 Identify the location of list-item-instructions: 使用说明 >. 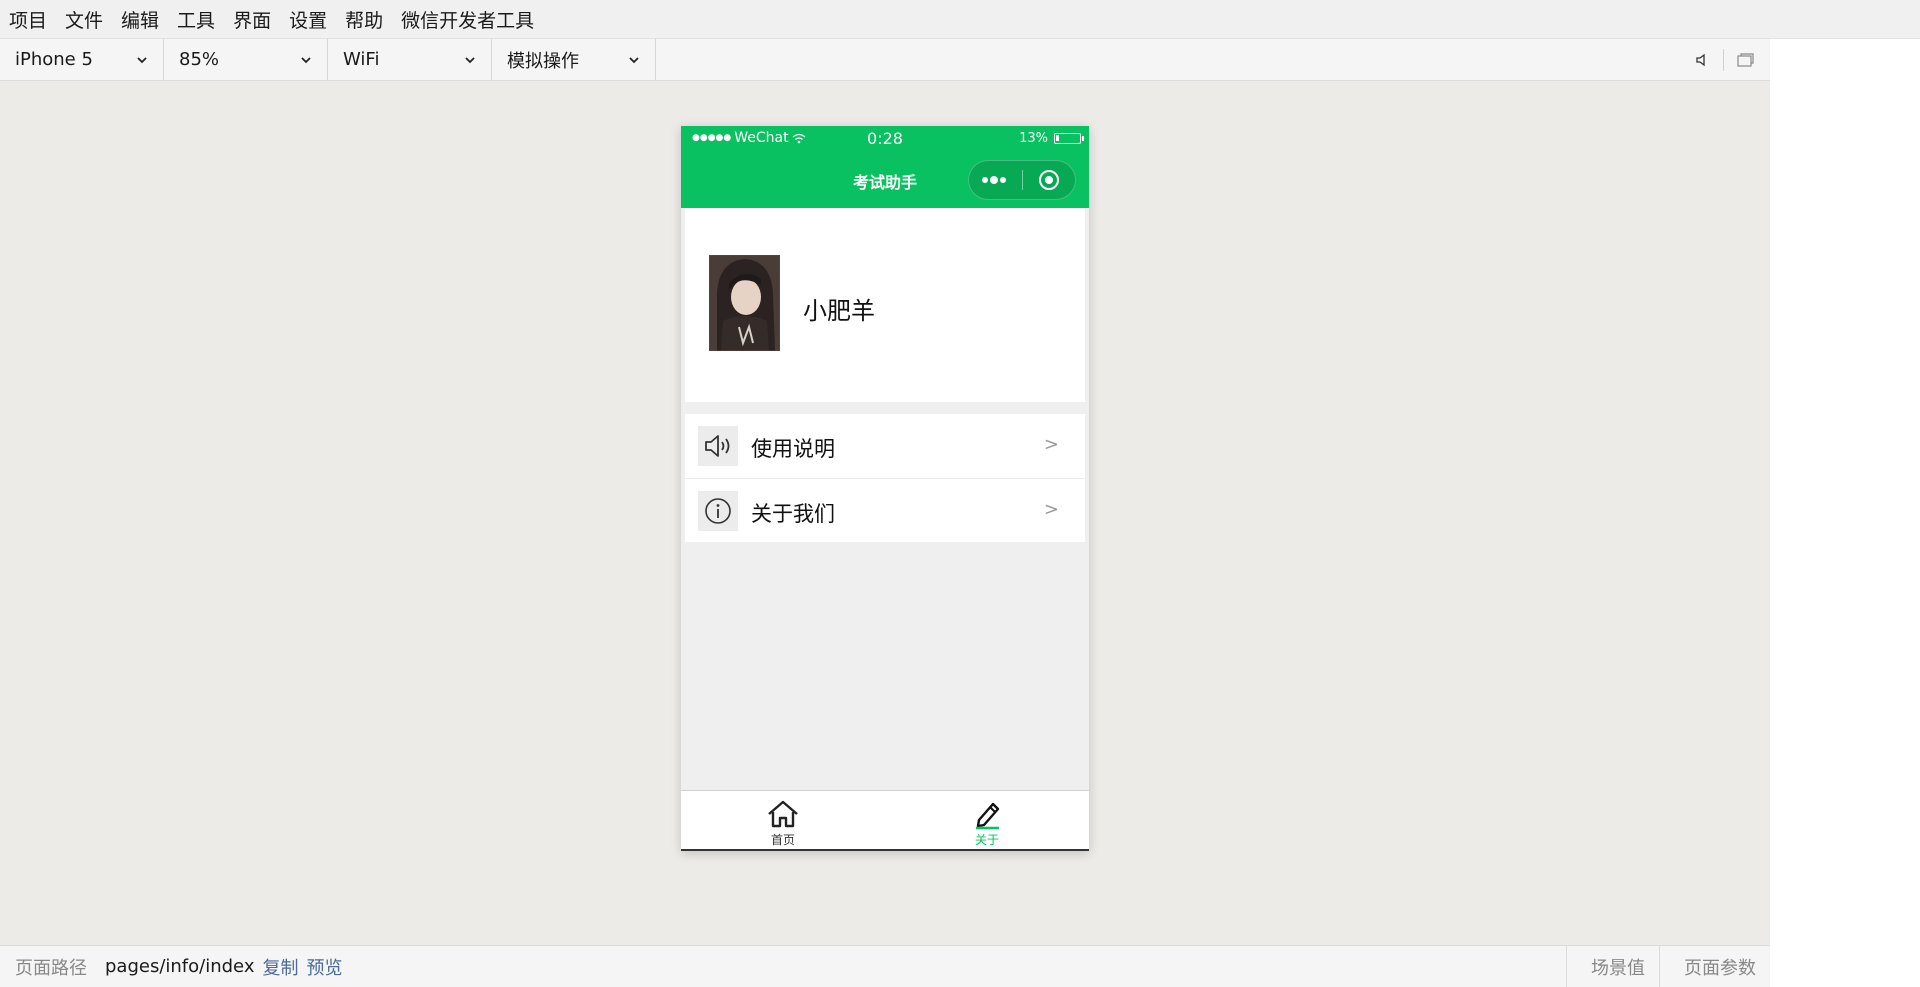
(885, 446).